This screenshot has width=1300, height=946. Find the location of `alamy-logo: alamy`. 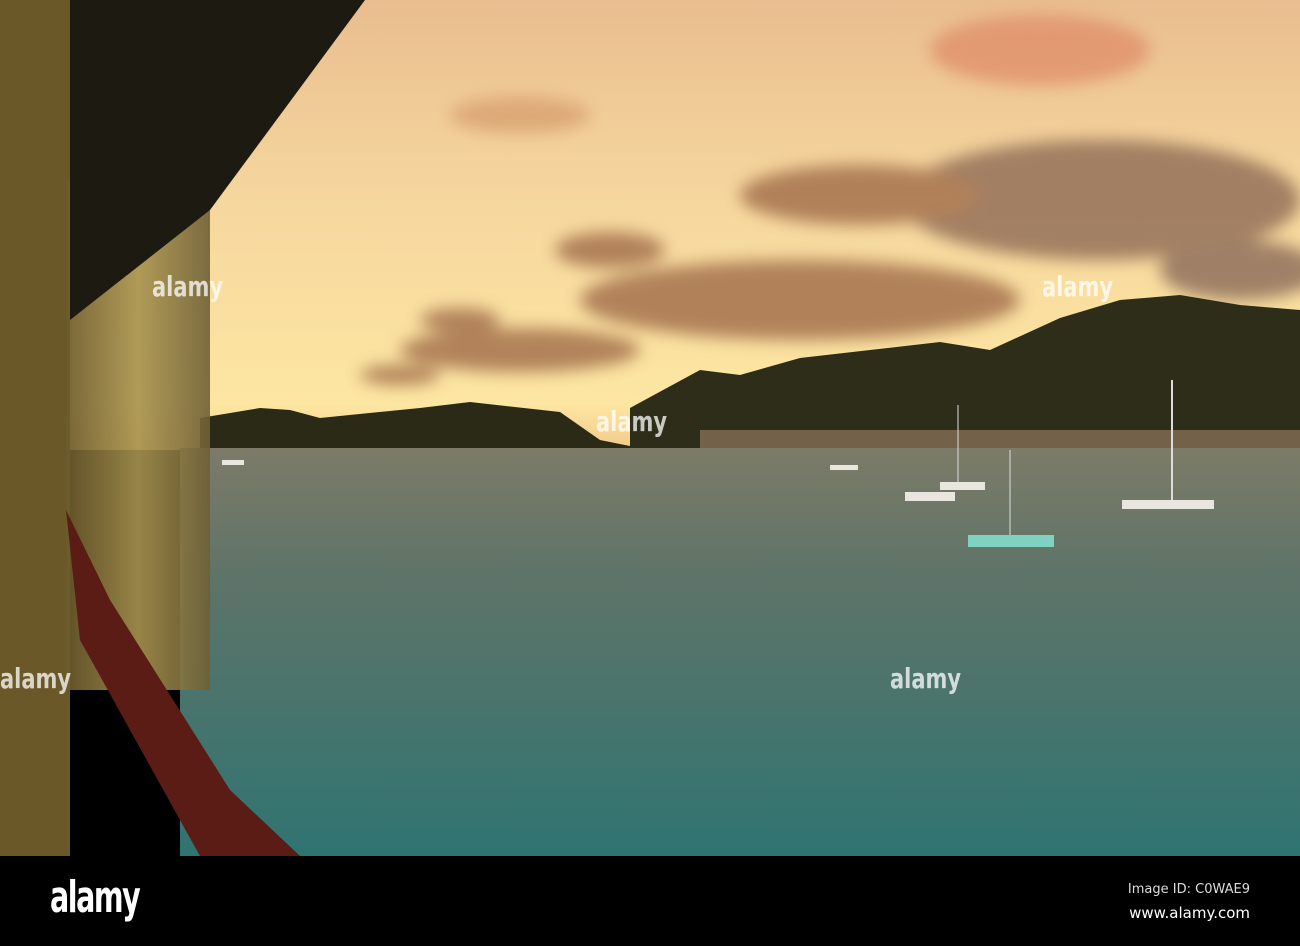

alamy-logo: alamy is located at coordinates (95, 897).